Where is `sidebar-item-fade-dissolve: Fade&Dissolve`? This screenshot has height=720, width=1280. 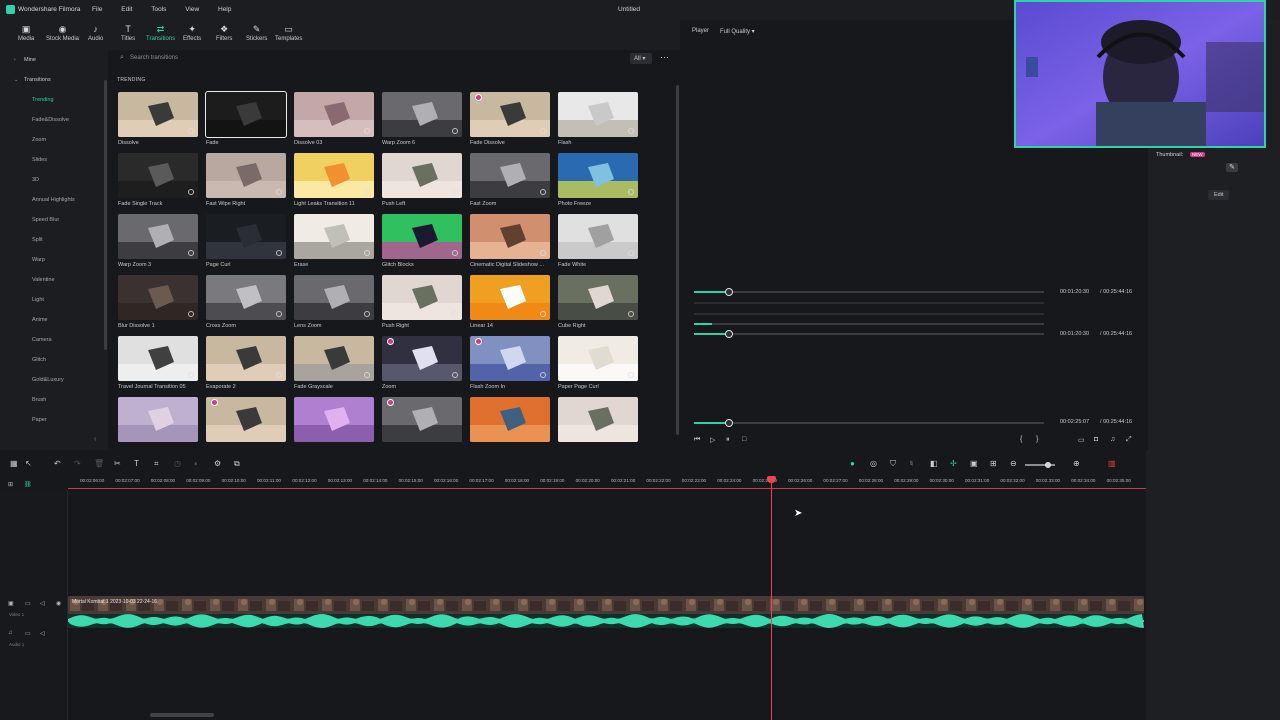 sidebar-item-fade-dissolve: Fade&Dissolve is located at coordinates (50, 120).